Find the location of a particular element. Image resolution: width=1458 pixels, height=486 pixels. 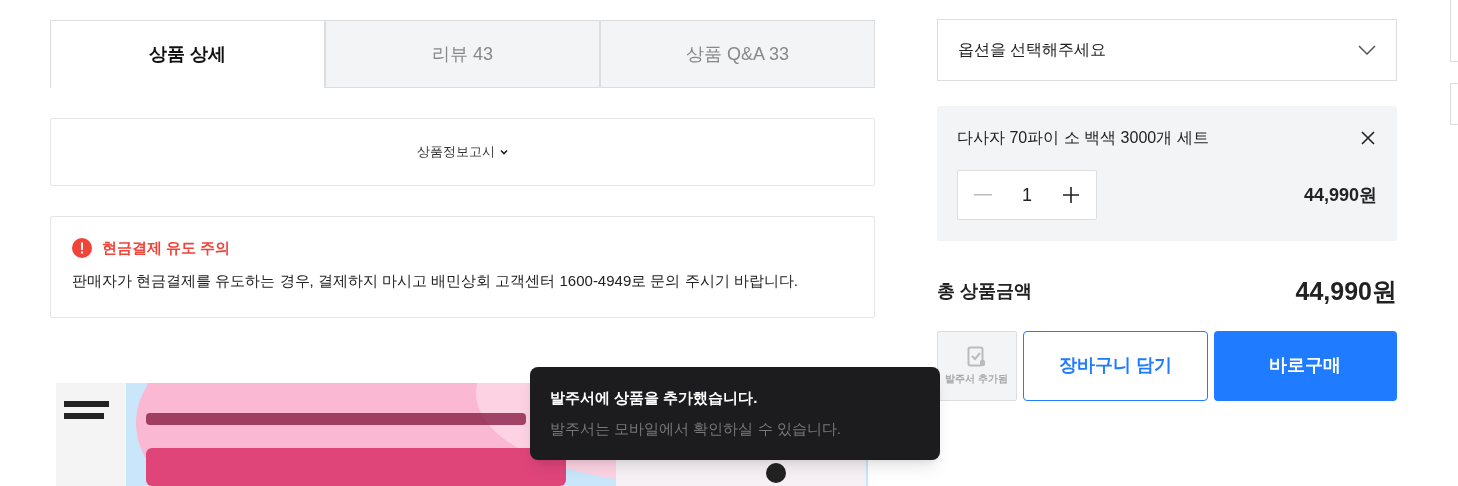

quantity-value: 1 is located at coordinates (1027, 195).